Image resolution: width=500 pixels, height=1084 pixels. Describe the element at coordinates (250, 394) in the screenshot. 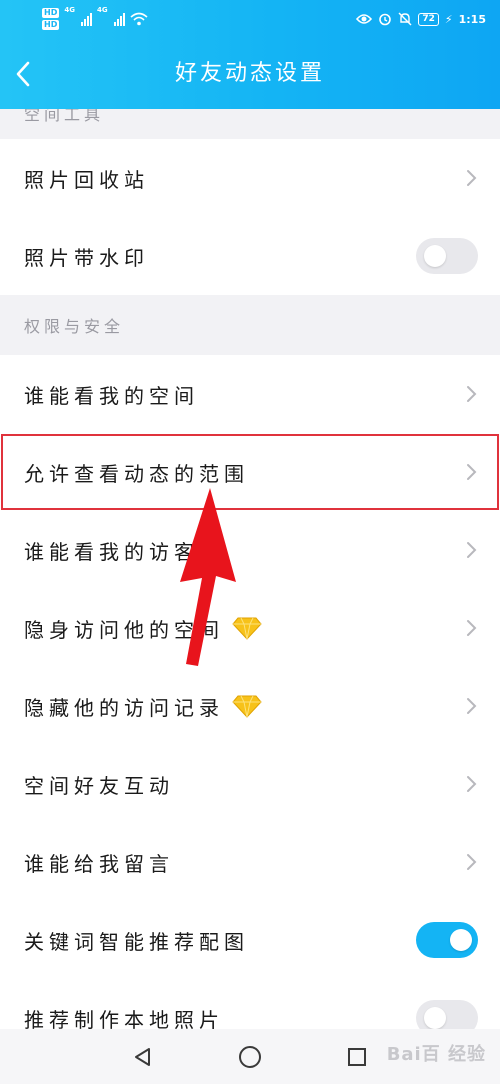

I see `row-who-can-see-space: 谁能看我的空间` at that location.